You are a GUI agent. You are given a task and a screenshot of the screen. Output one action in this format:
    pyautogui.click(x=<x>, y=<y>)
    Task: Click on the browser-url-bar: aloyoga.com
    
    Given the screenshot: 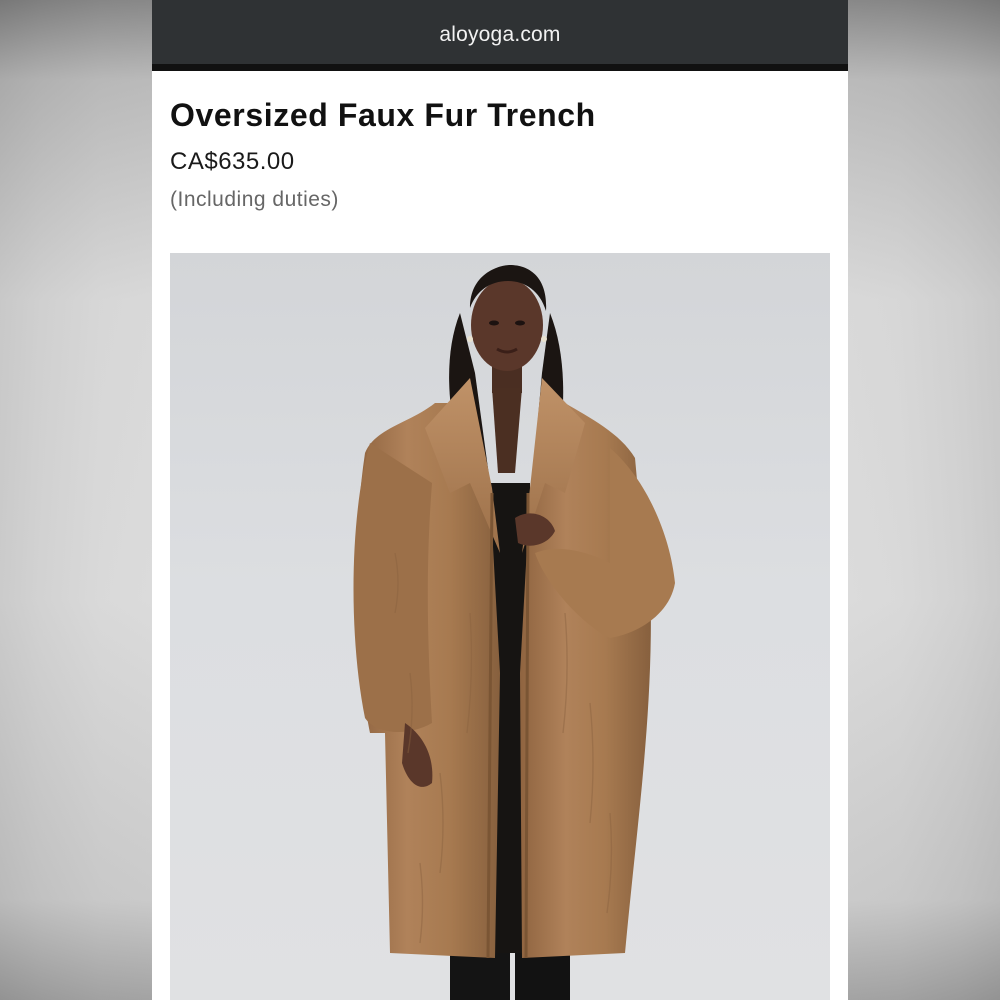 What is the action you would take?
    pyautogui.click(x=500, y=35)
    